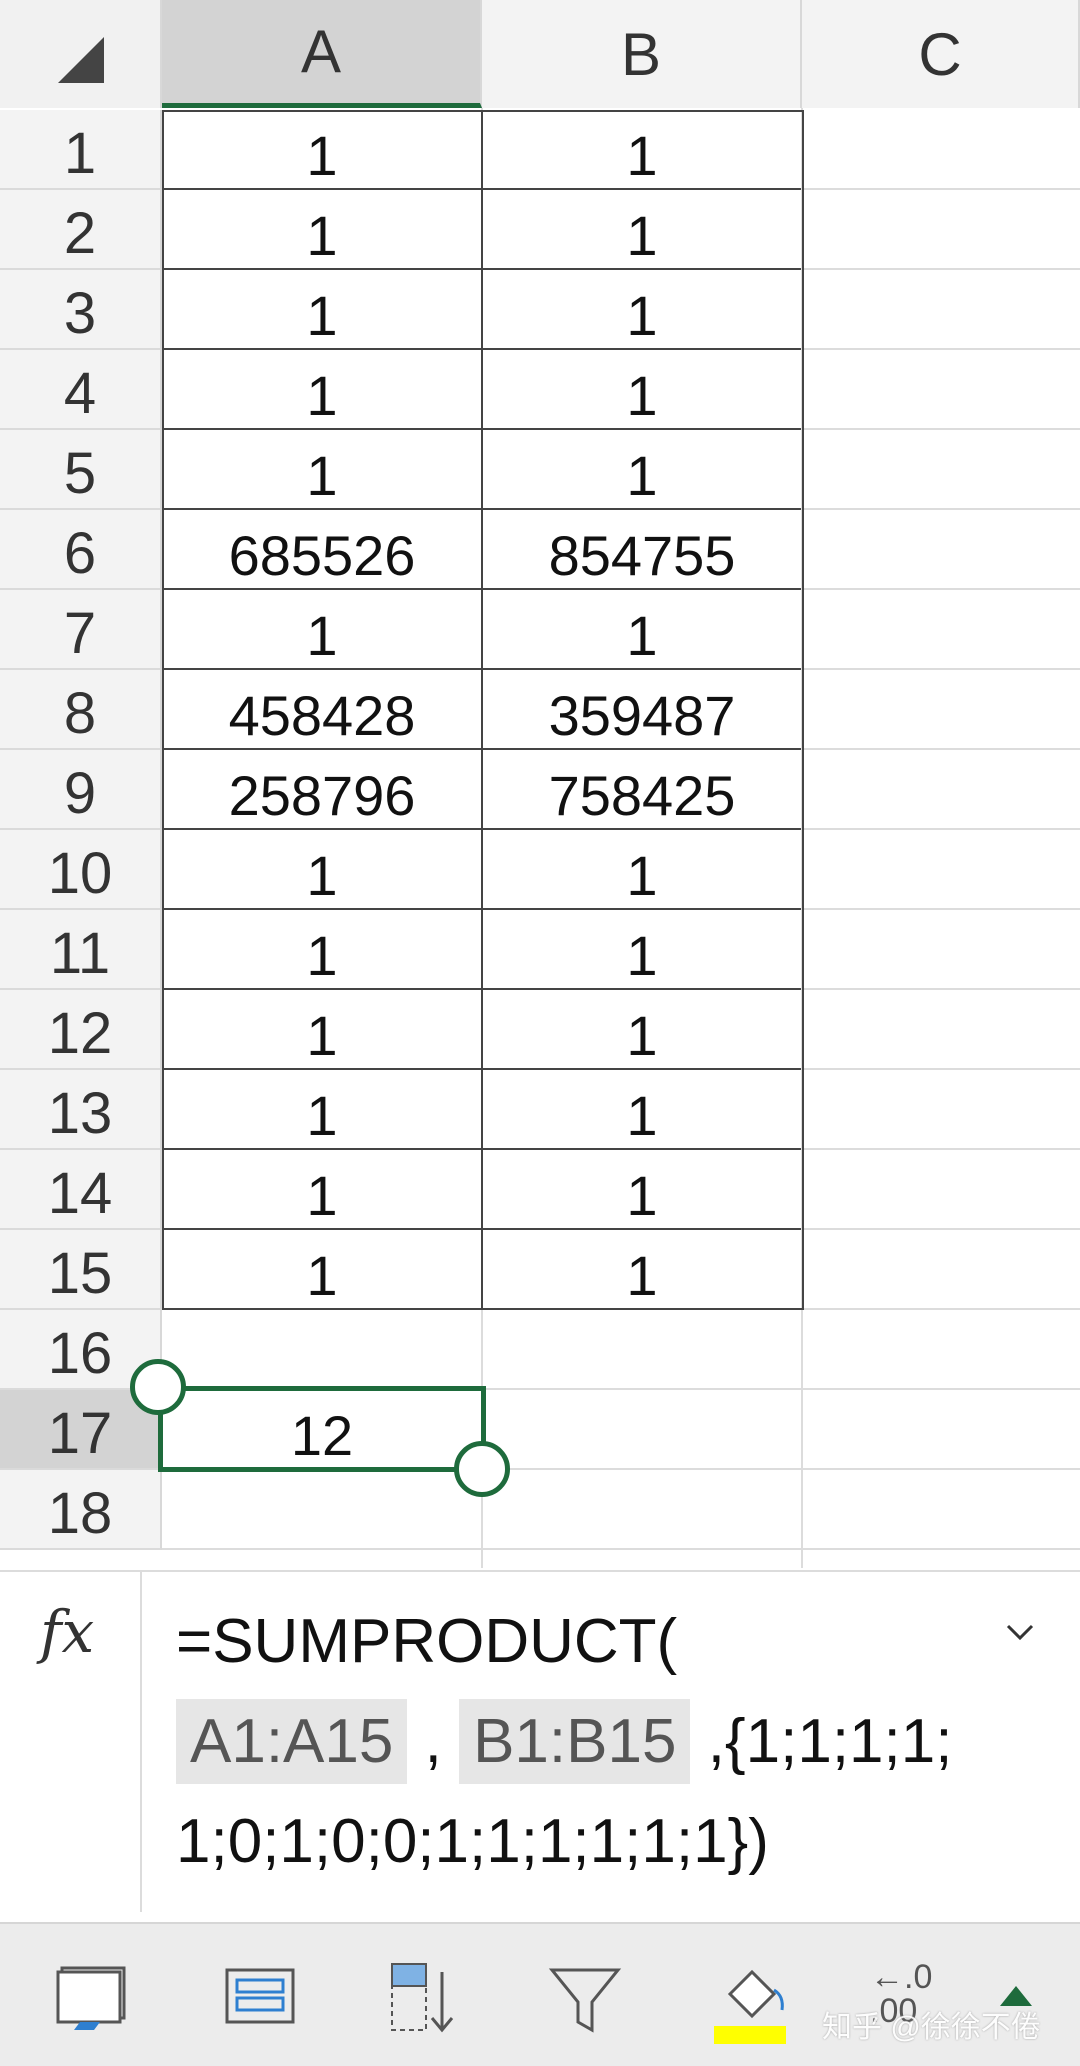  I want to click on row-header: 7, so click(81, 630).